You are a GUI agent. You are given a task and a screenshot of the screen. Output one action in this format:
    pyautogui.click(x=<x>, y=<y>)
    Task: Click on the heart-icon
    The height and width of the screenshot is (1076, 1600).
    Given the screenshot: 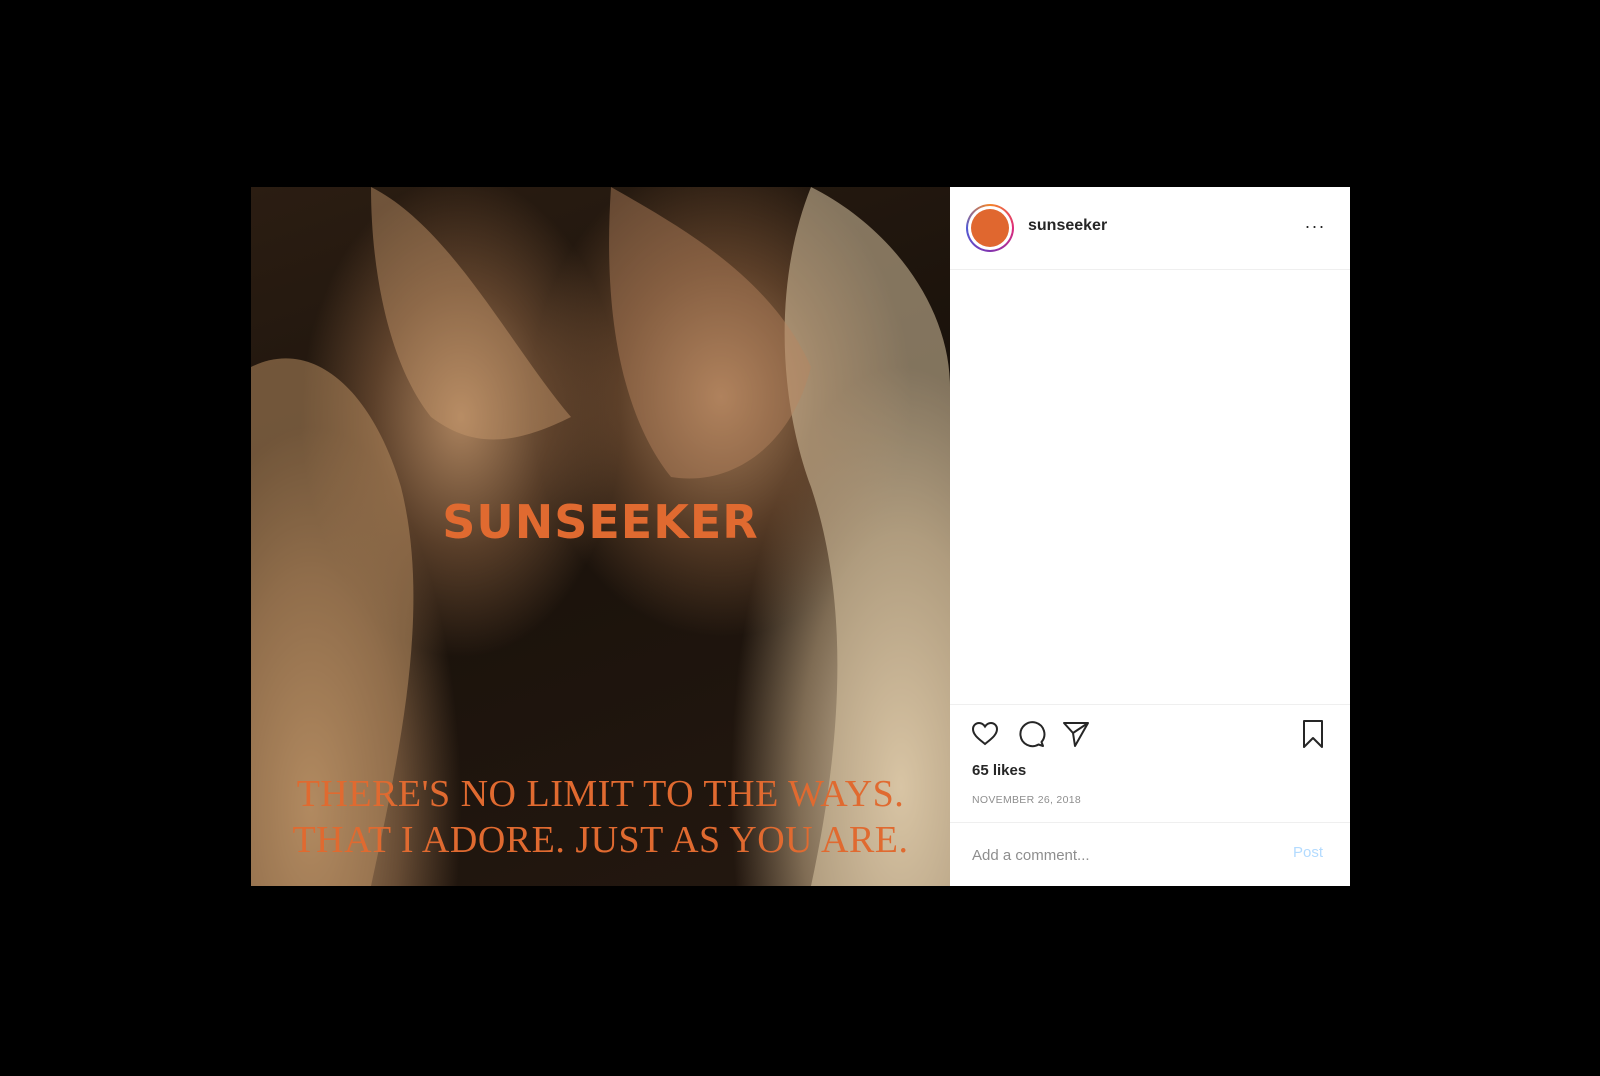 What is the action you would take?
    pyautogui.click(x=985, y=734)
    